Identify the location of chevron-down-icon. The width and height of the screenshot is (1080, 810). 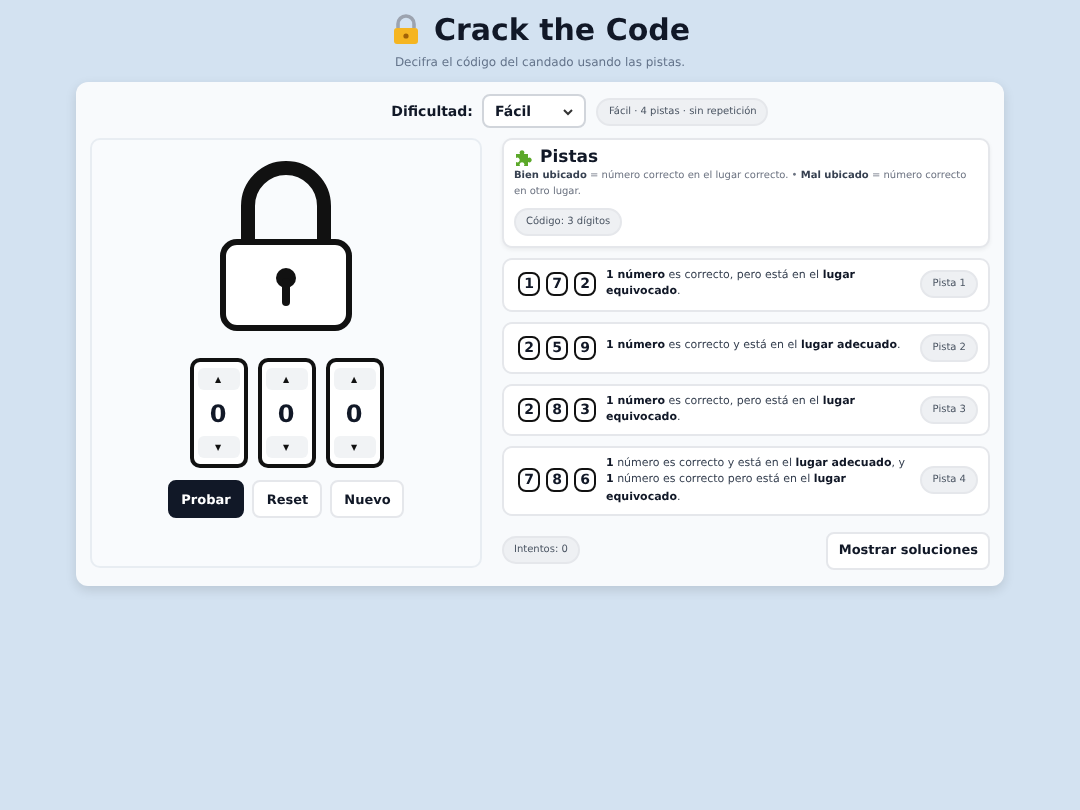
(568, 111).